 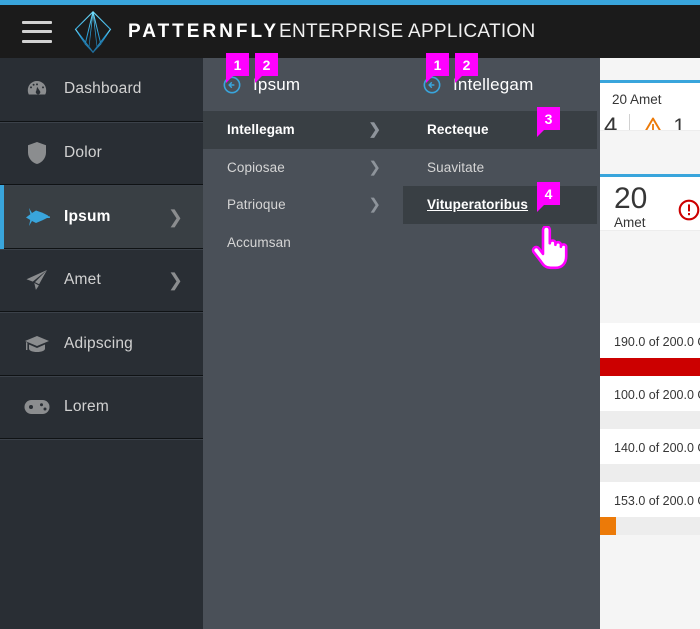 What do you see at coordinates (261, 130) in the screenshot?
I see `subitem-label: Intellegam` at bounding box center [261, 130].